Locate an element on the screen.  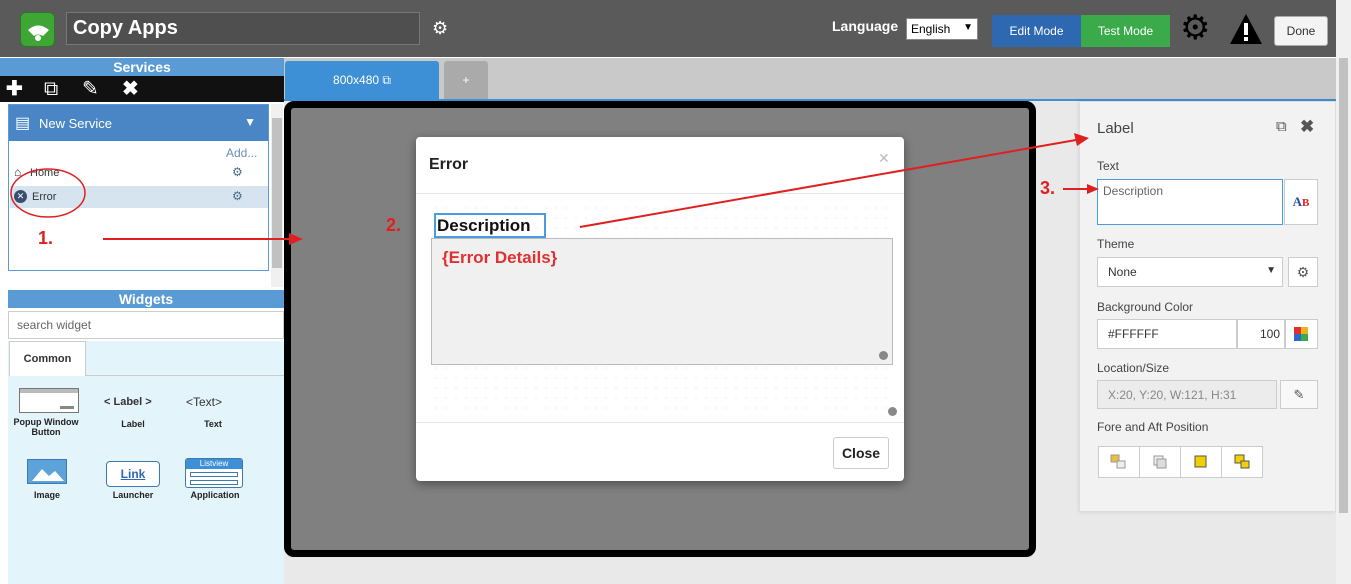
arrow-3-head is located at coordinates (1093, 189).